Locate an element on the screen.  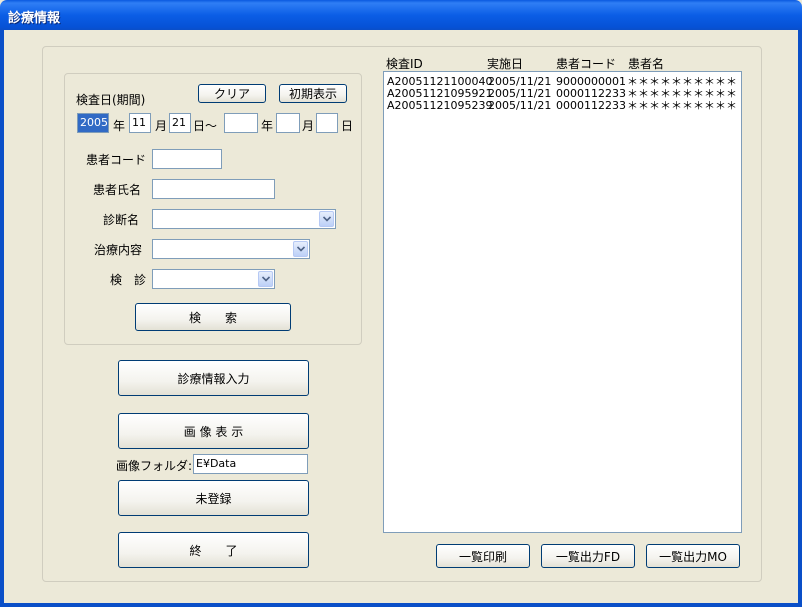
patient-code-label: 患者コード is located at coordinates (116, 160).